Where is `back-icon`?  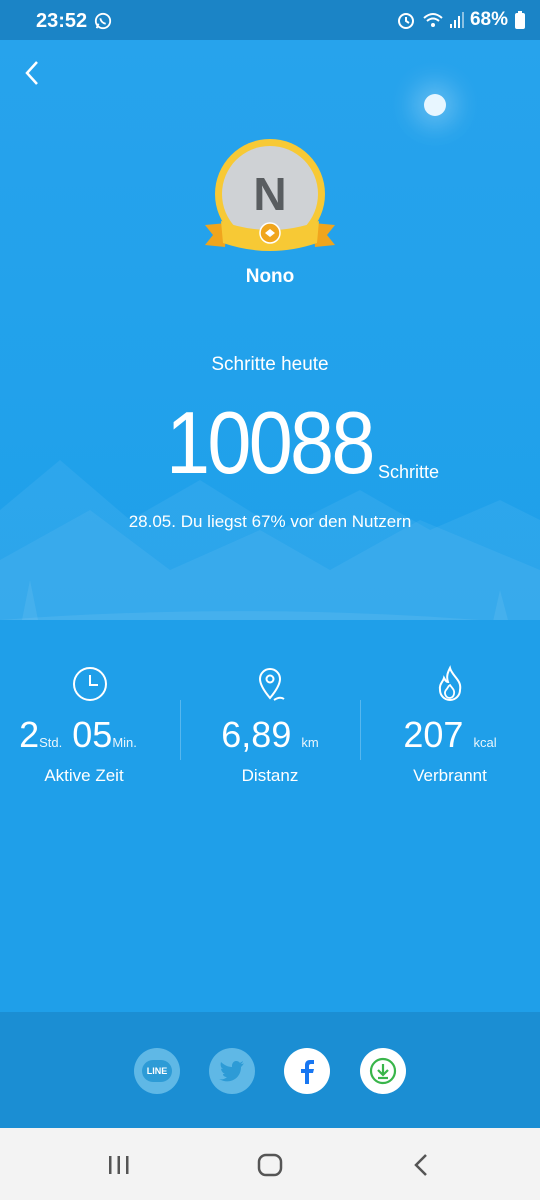 back-icon is located at coordinates (420, 1165).